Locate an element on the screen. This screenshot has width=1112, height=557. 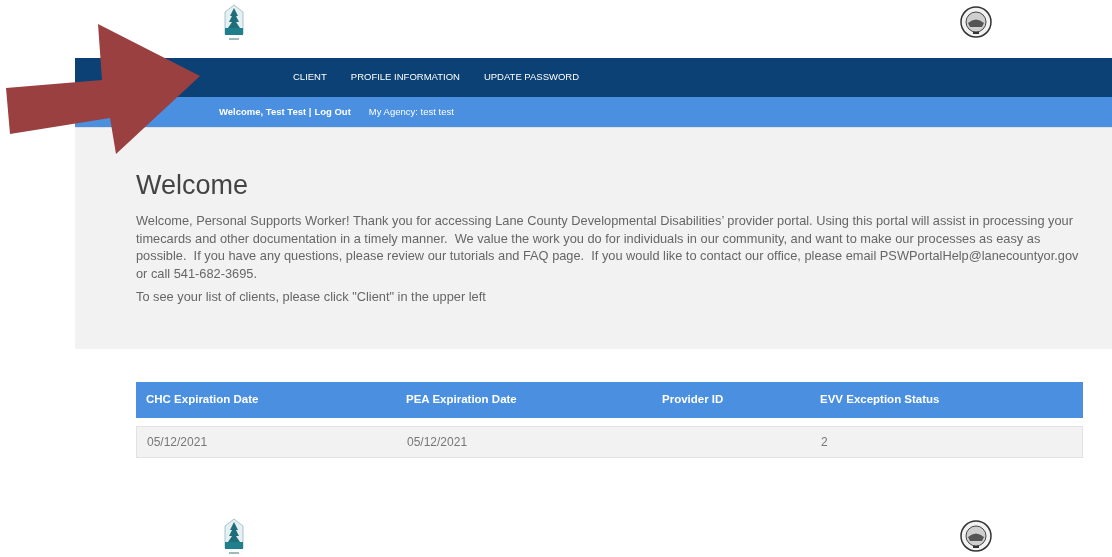
column-header: Provider ID is located at coordinates (693, 400).